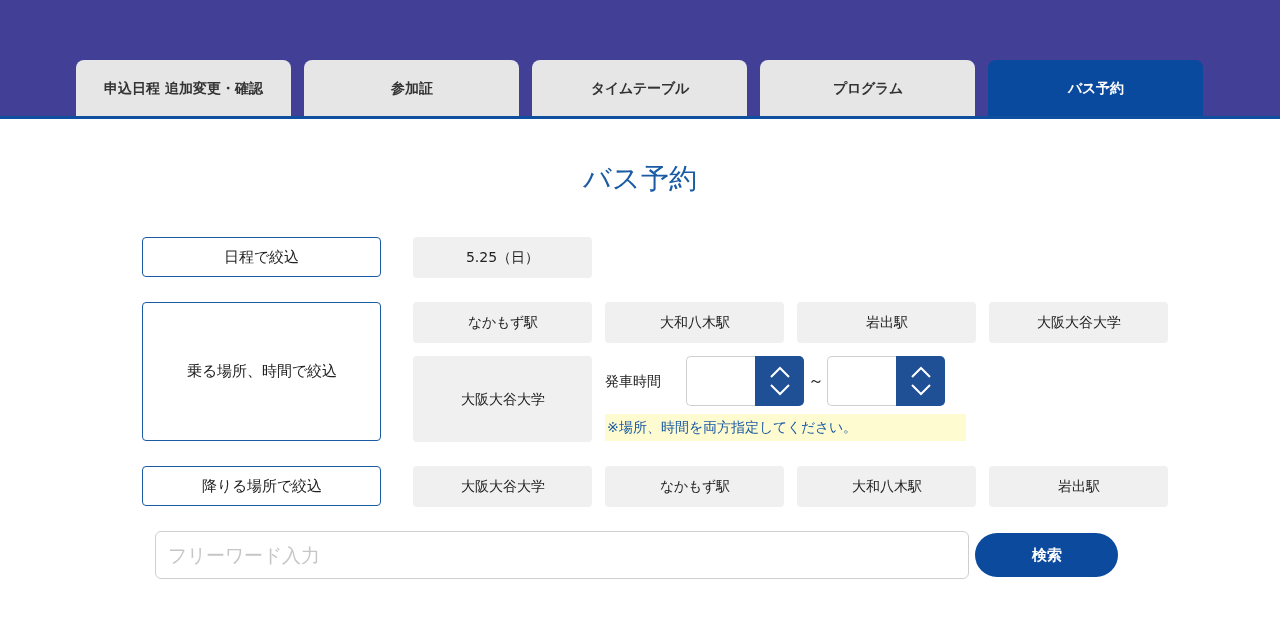 This screenshot has width=1280, height=640. I want to click on tab: バス予約, so click(1095, 88).